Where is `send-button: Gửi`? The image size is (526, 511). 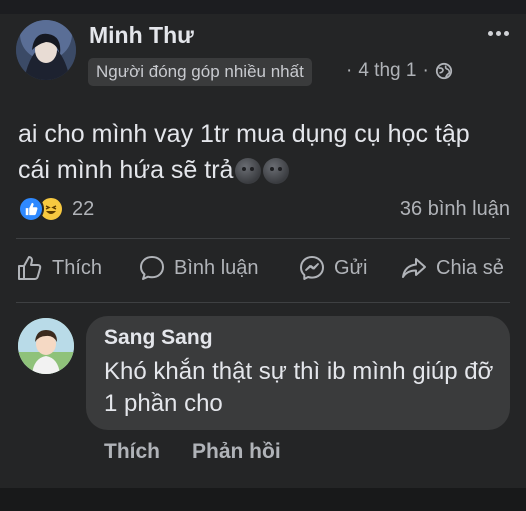 send-button: Gửi is located at coordinates (332, 268).